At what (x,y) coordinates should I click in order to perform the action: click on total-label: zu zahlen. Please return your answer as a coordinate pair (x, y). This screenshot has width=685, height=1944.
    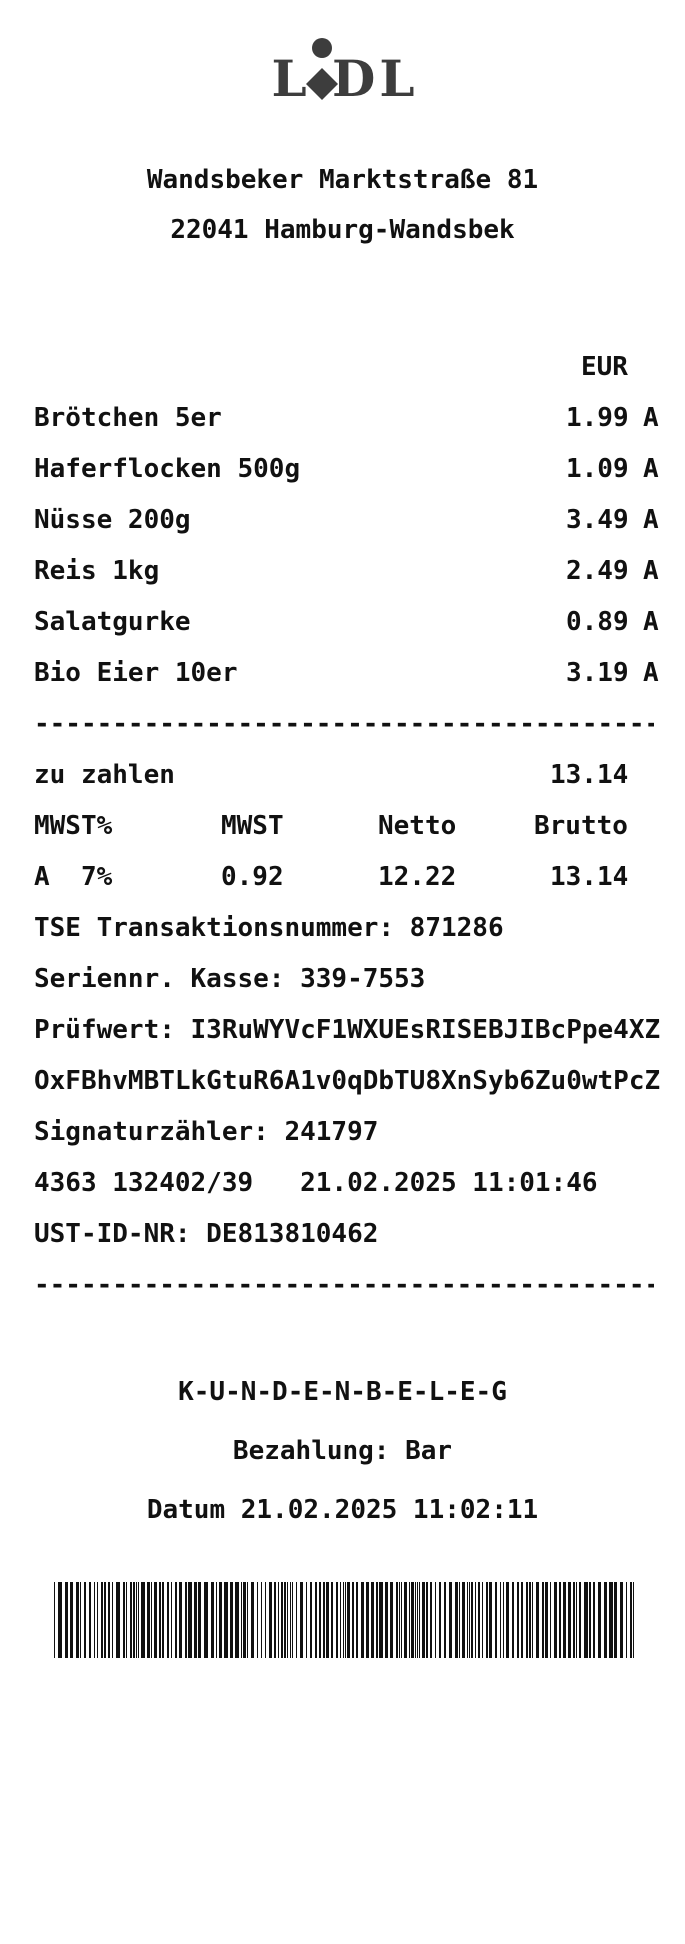
    Looking at the image, I should click on (104, 775).